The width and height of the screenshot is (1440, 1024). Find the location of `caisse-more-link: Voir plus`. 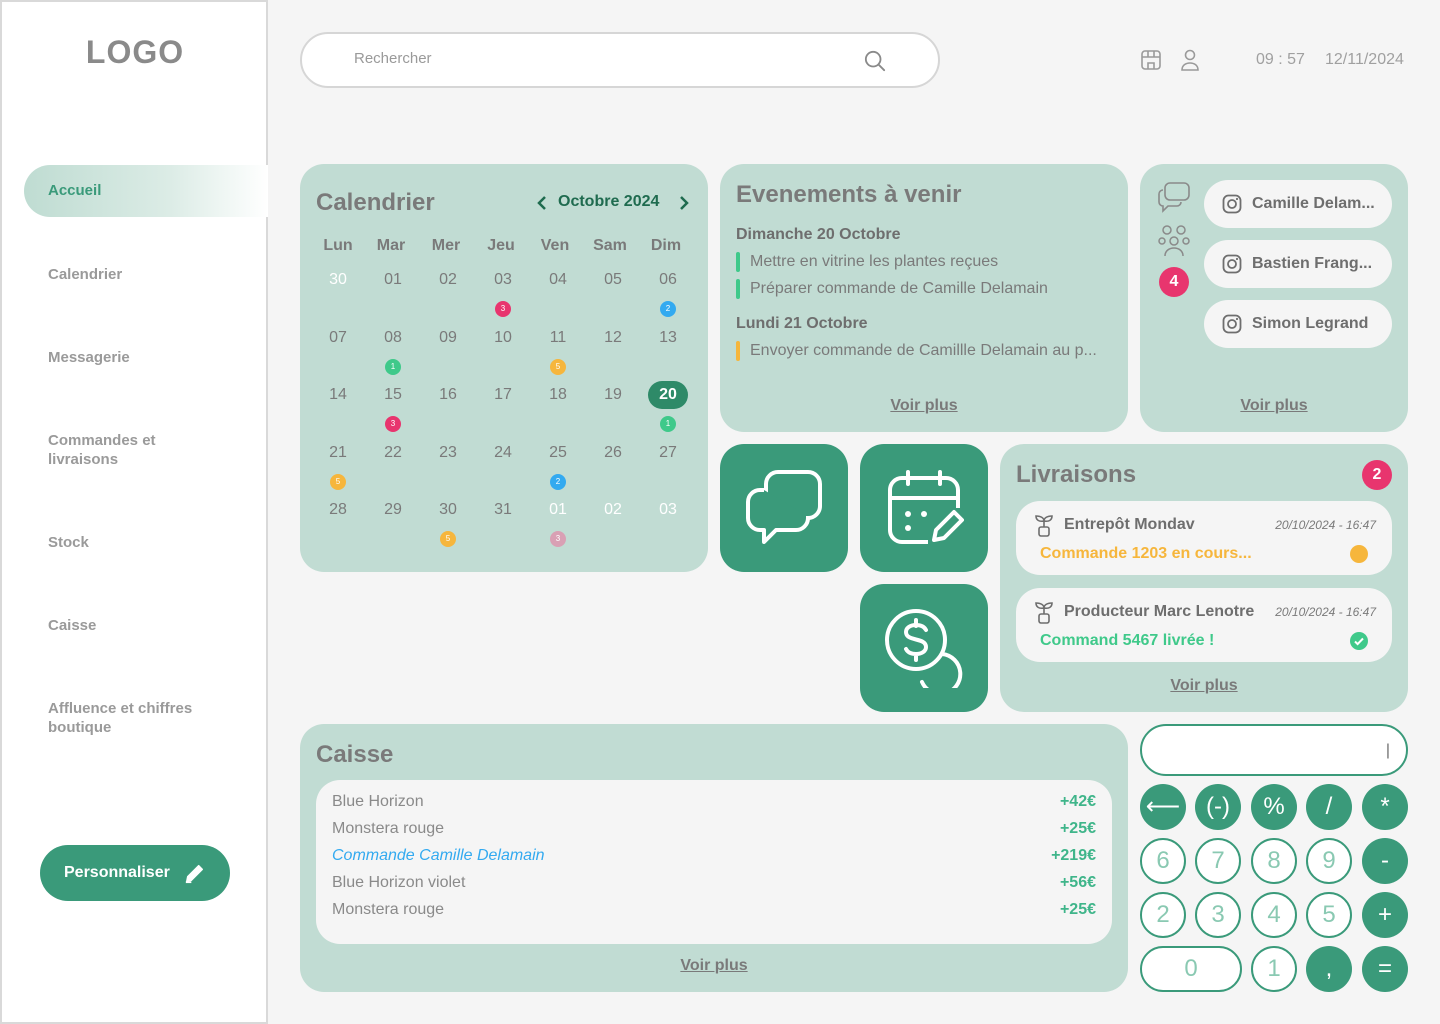

caisse-more-link: Voir plus is located at coordinates (714, 966).